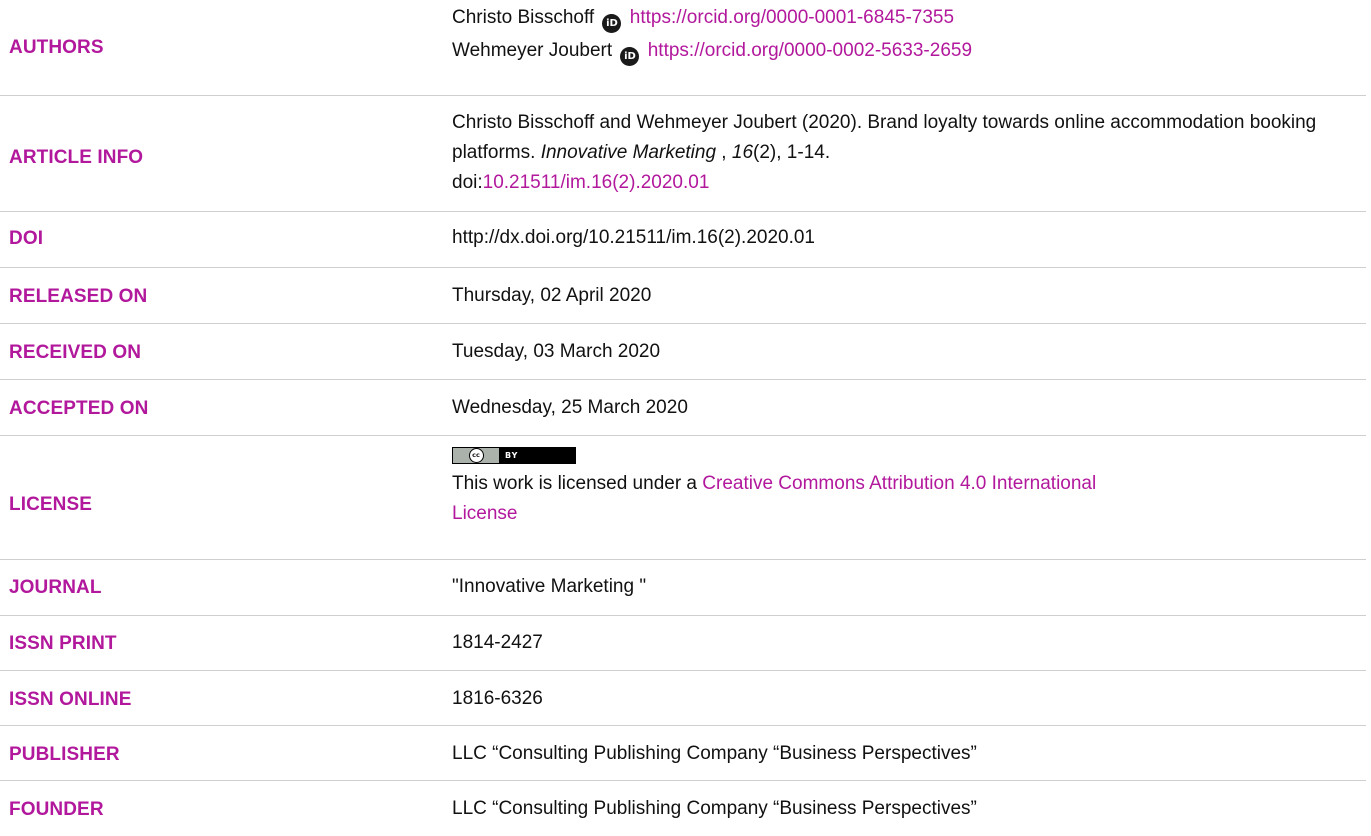 The image size is (1371, 836). Describe the element at coordinates (683, 352) in the screenshot. I see `received-on-row: RECEIVED ON Tuesday, 03 March 2020` at that location.